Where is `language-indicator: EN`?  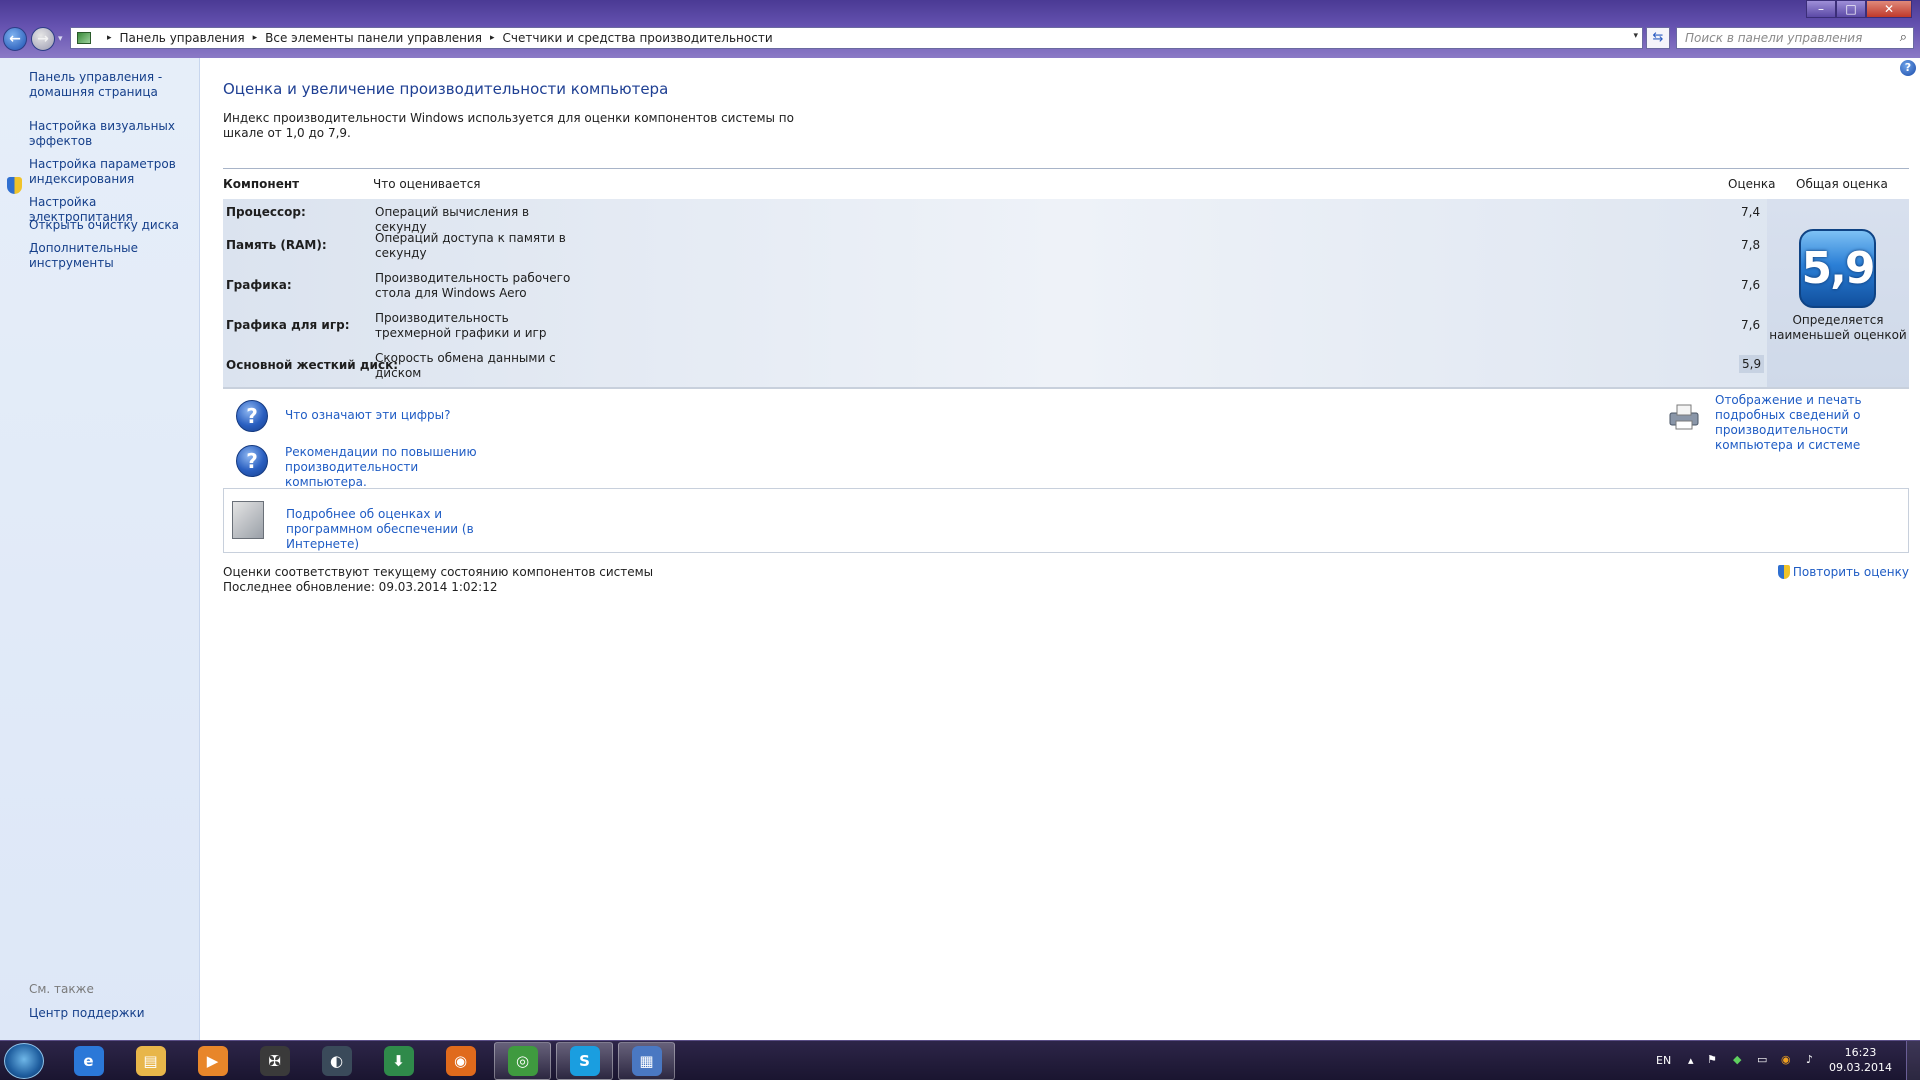
language-indicator: EN is located at coordinates (1663, 1060).